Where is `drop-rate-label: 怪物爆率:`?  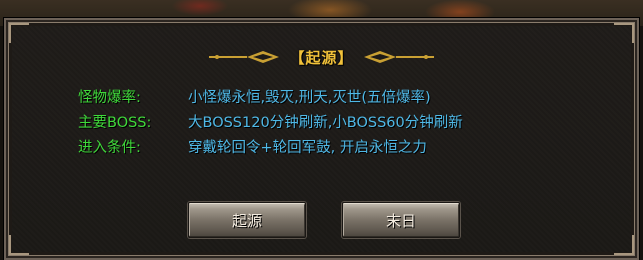
drop-rate-label: 怪物爆率: is located at coordinates (109, 98).